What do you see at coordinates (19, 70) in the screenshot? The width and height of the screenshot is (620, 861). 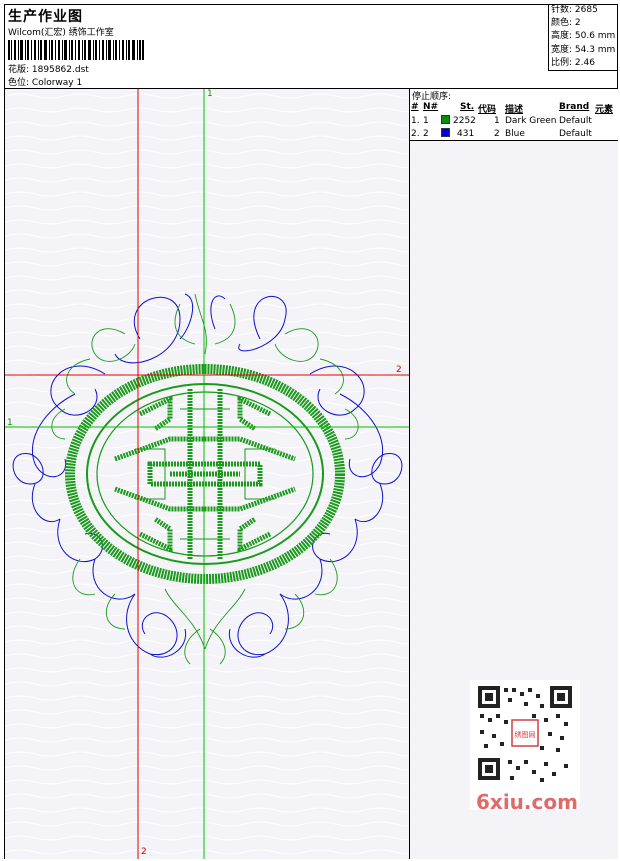 I see `design-label: 花版:` at bounding box center [19, 70].